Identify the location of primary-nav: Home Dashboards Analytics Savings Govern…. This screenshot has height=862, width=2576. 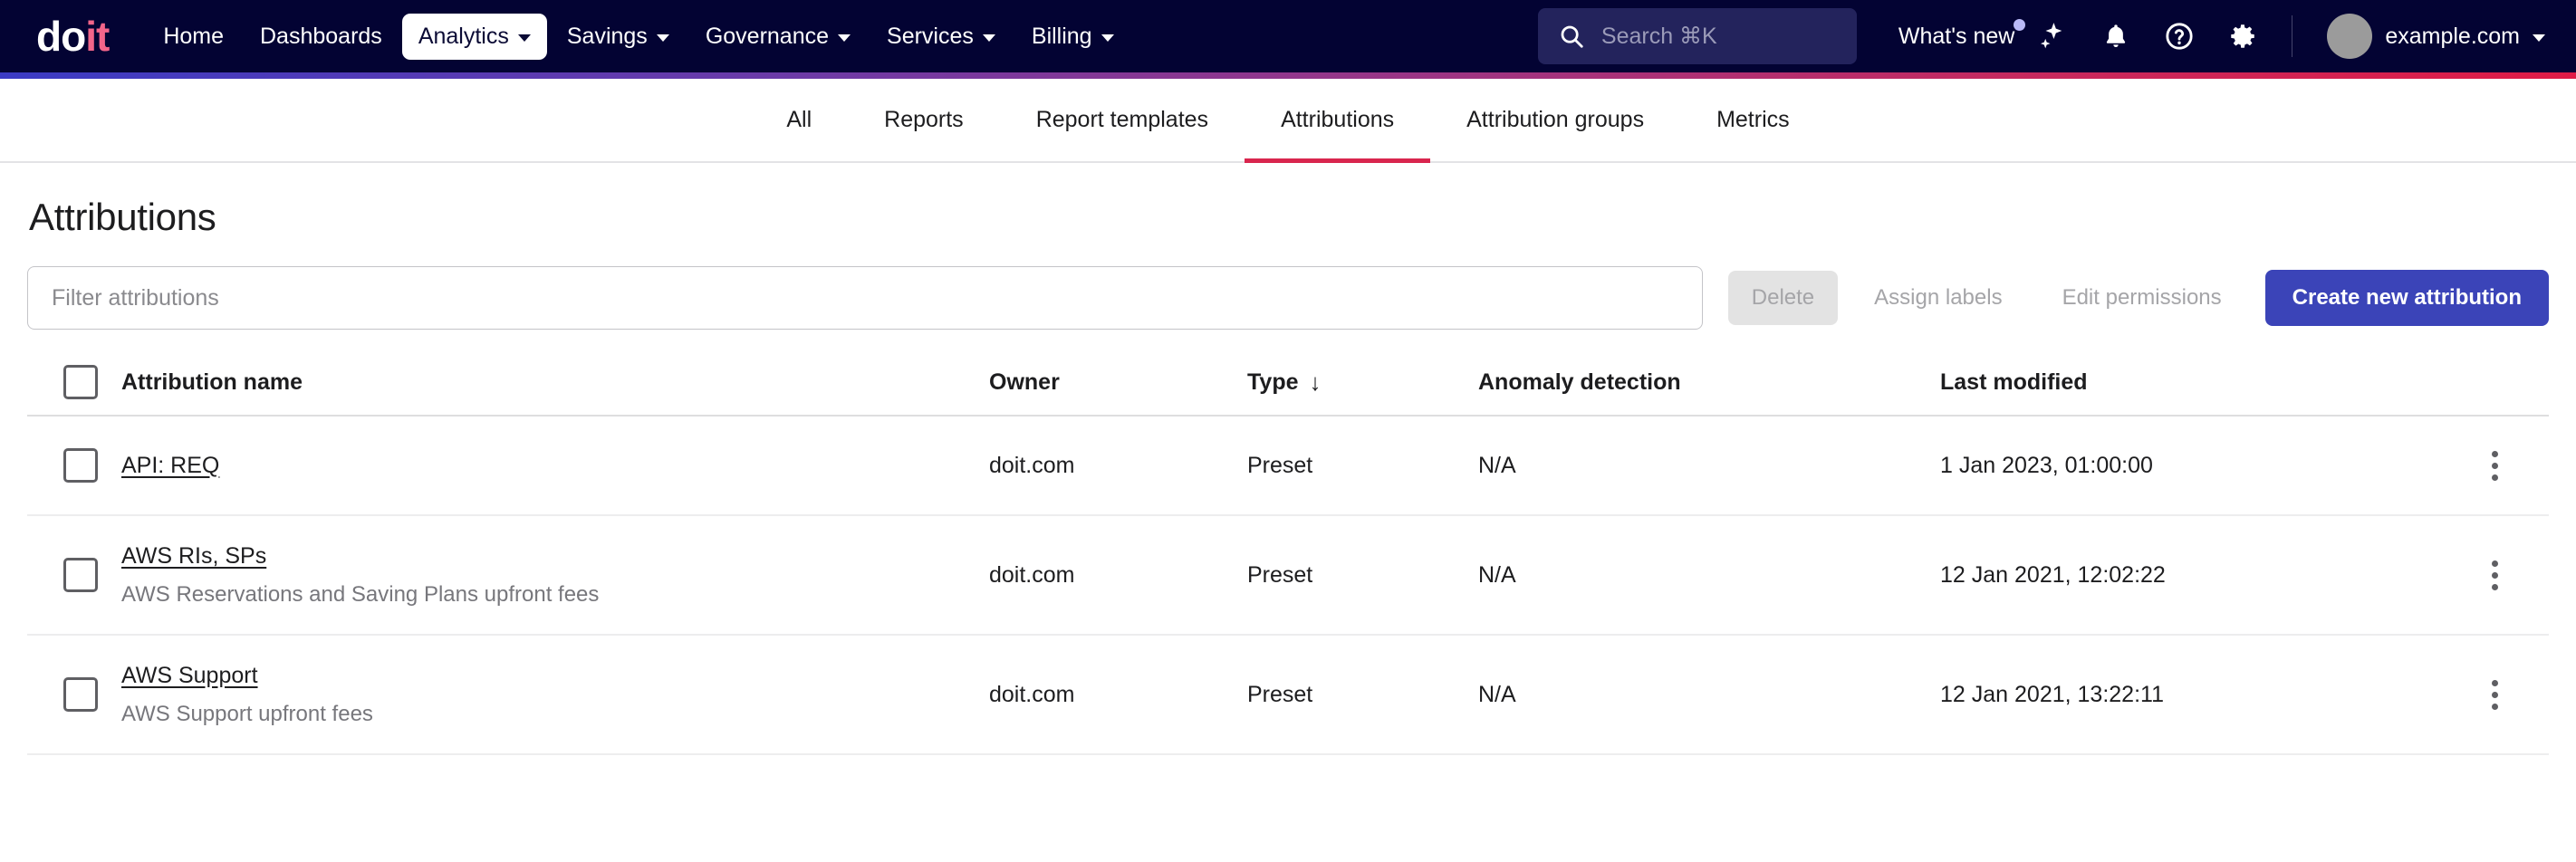
(638, 36).